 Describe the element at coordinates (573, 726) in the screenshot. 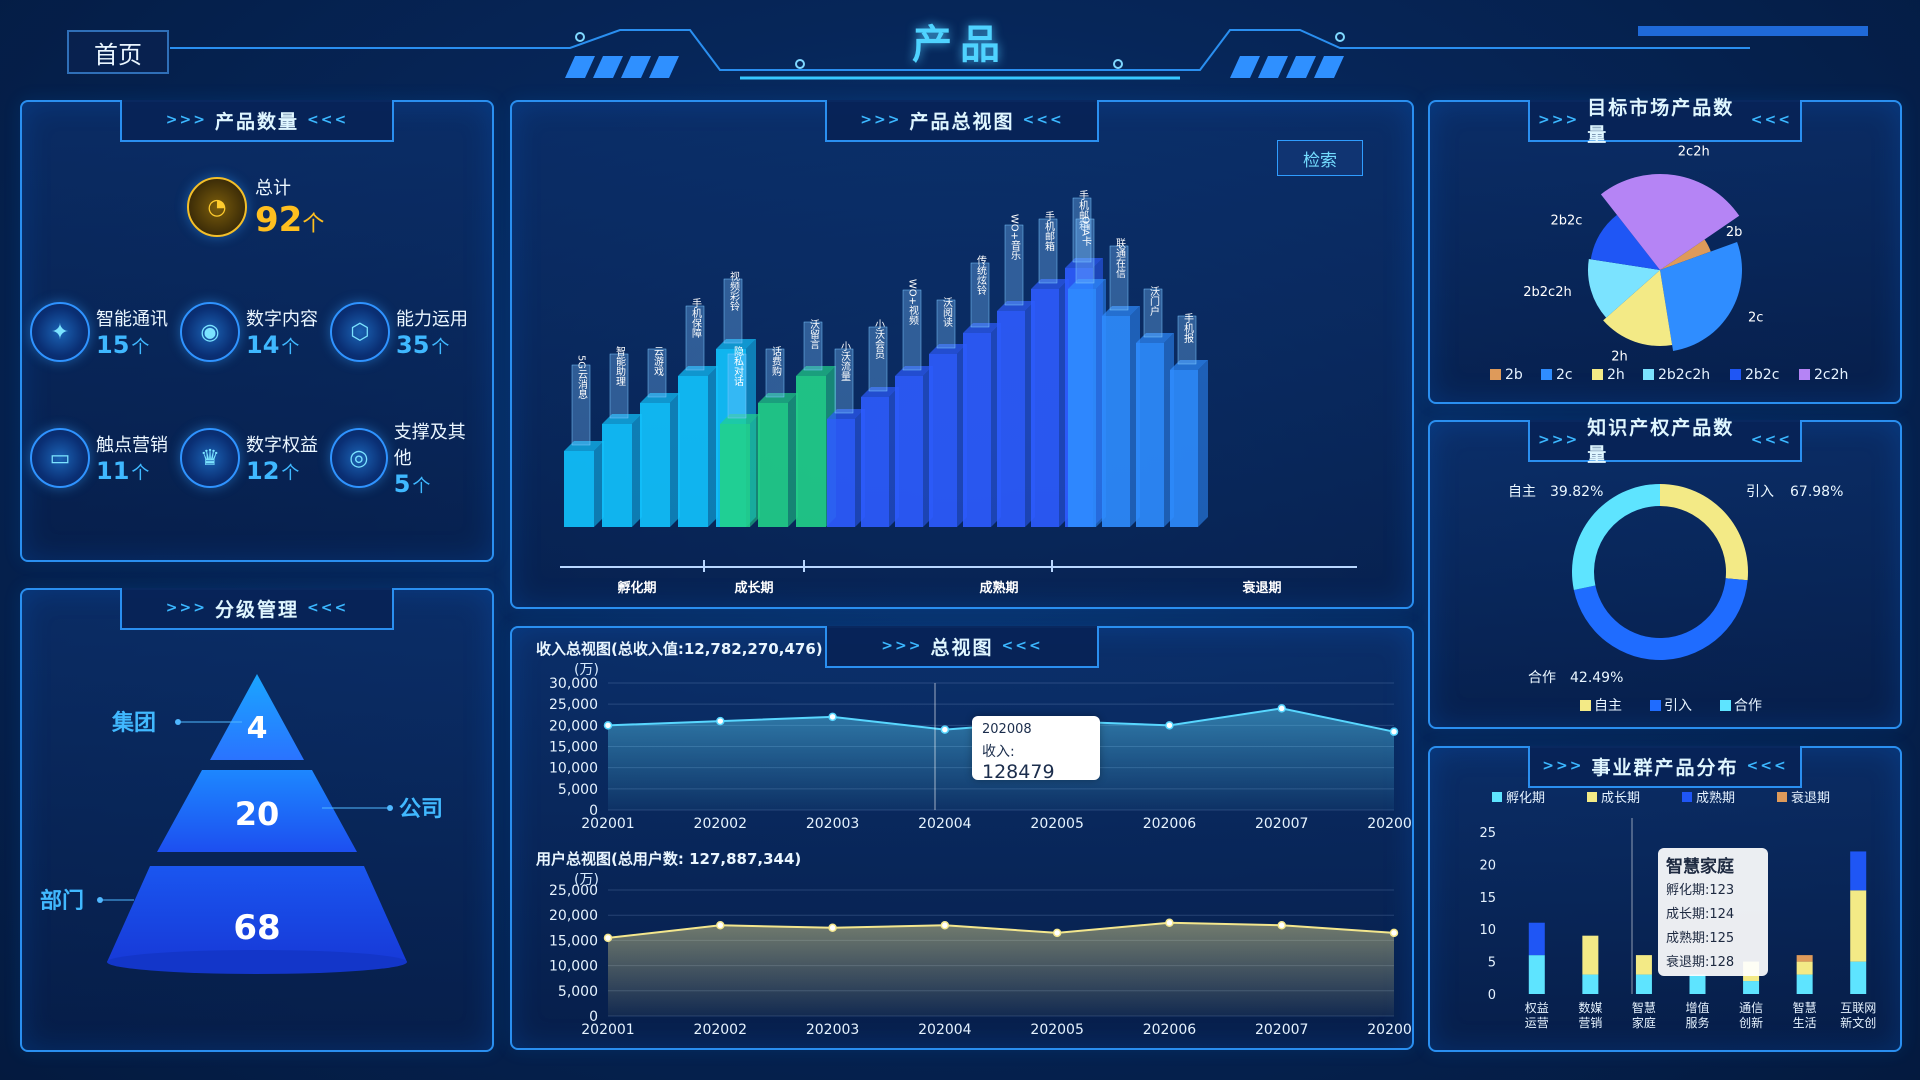

I see `y-tick-label: 20,000` at that location.